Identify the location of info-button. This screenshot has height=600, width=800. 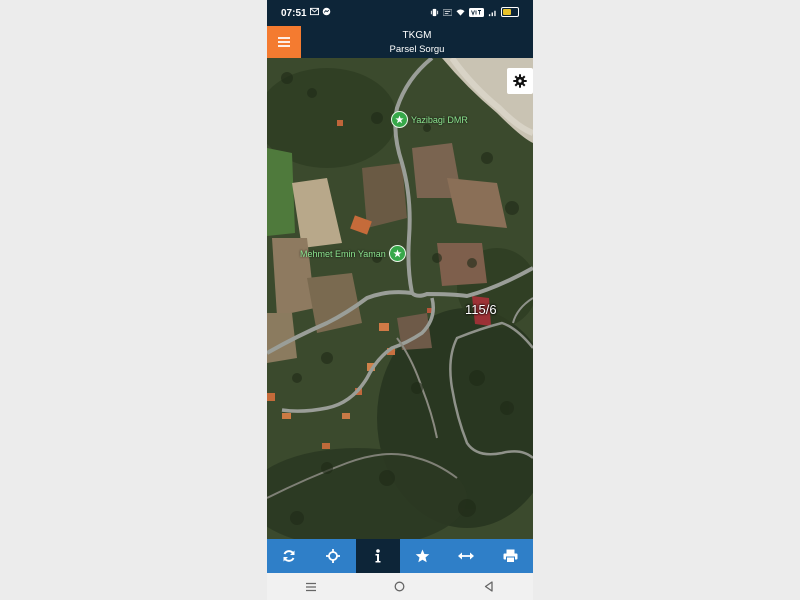
(377, 556).